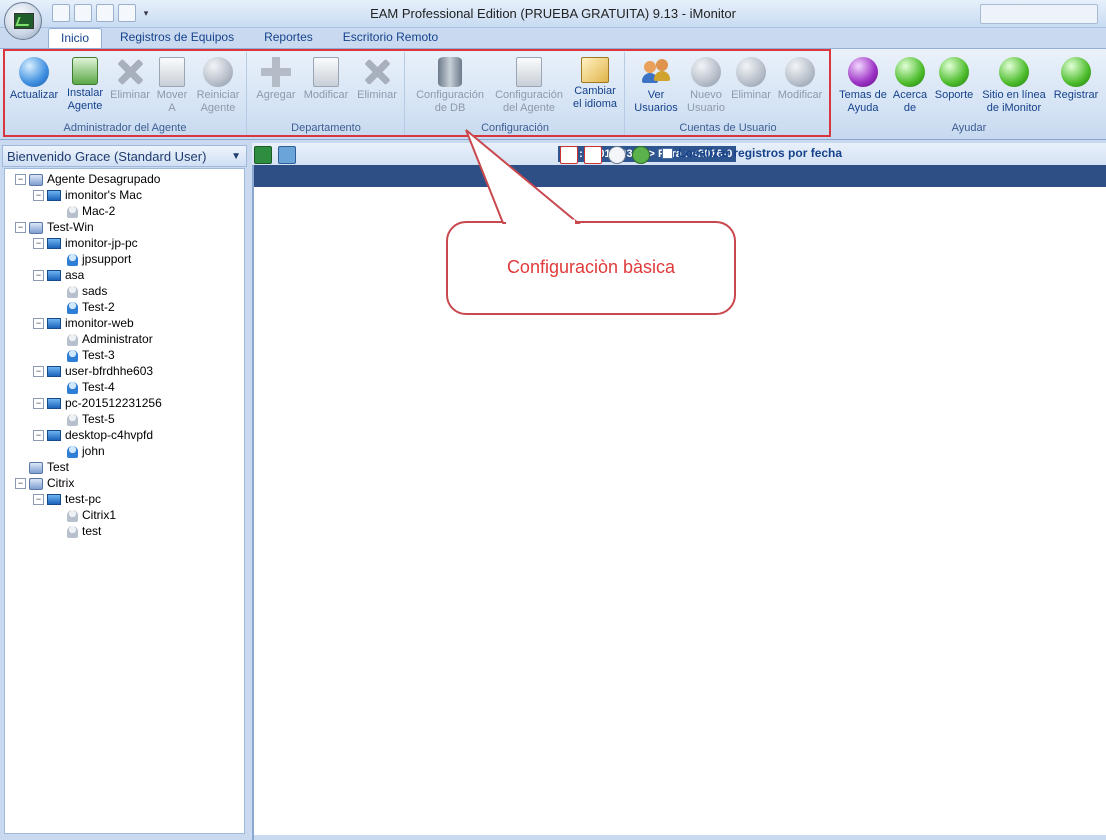 The image size is (1106, 840). What do you see at coordinates (75, 275) in the screenshot?
I see `tree-node-label: asa` at bounding box center [75, 275].